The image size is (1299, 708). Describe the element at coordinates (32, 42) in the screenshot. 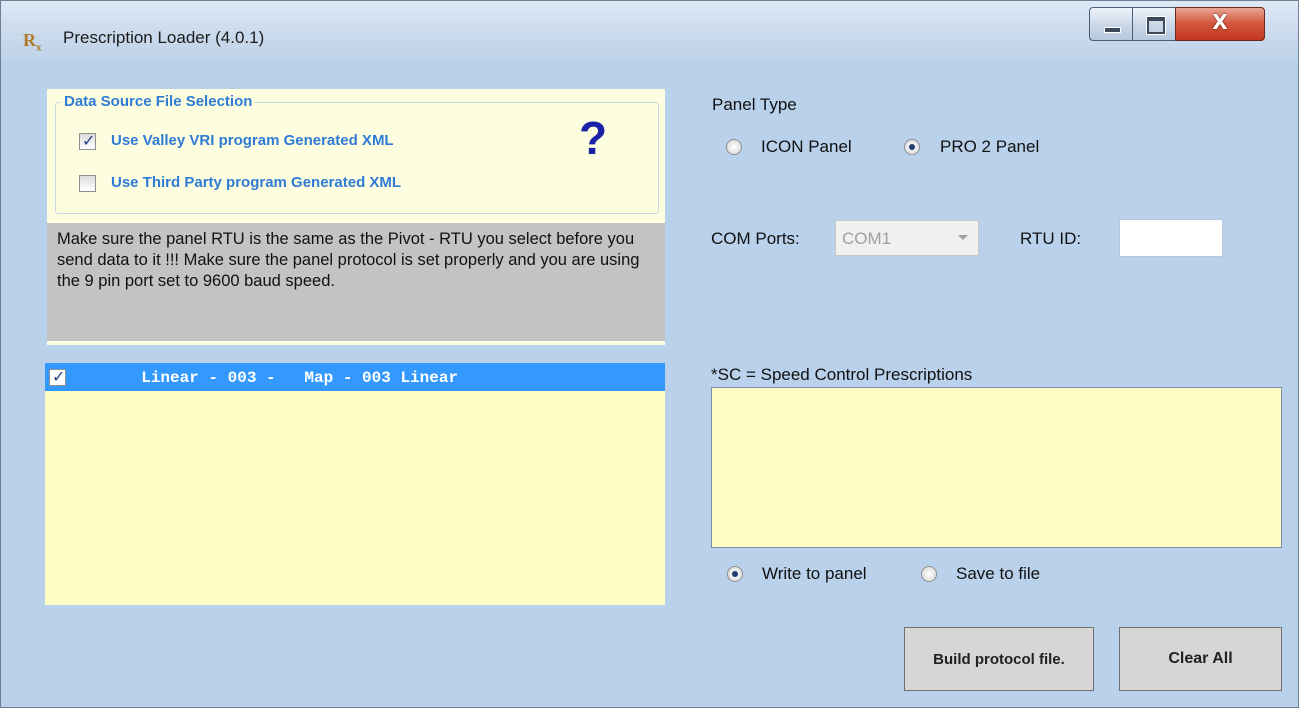

I see `rx-app-icon: Rx` at that location.